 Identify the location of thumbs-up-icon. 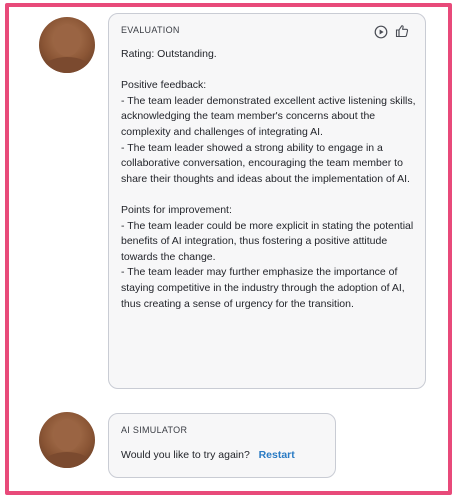
(402, 31).